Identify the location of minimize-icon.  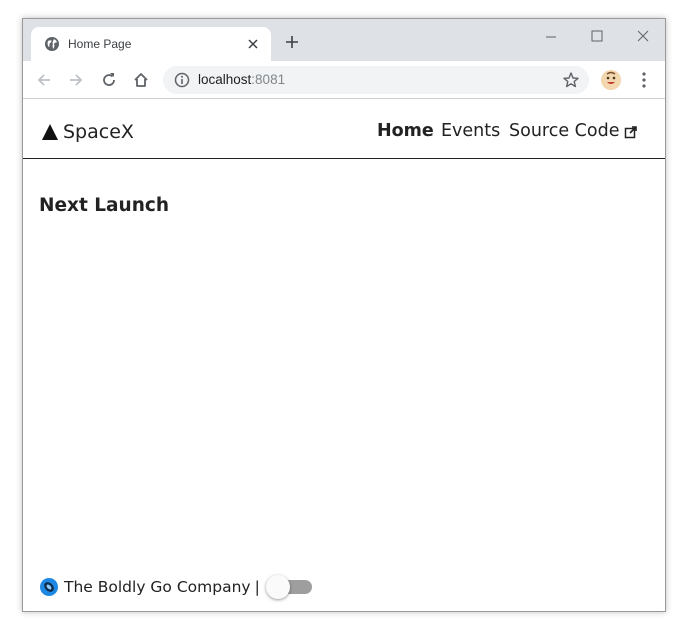
(551, 37).